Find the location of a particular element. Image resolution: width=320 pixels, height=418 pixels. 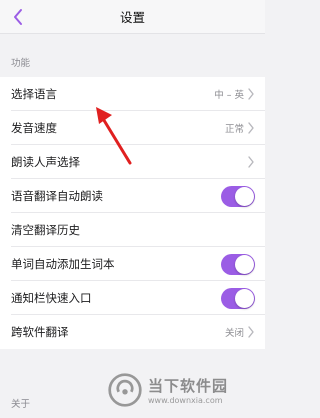

watermark-logo-icon is located at coordinates (125, 390).